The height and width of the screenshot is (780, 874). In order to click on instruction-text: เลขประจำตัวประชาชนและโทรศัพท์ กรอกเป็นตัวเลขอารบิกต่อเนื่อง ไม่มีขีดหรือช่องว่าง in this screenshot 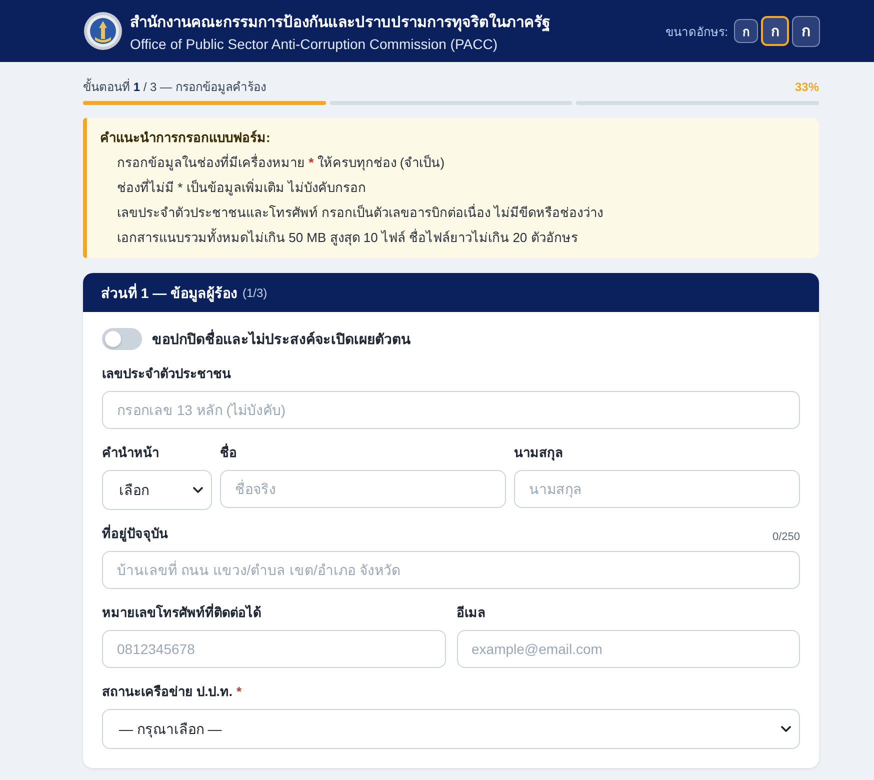, I will do `click(360, 212)`.